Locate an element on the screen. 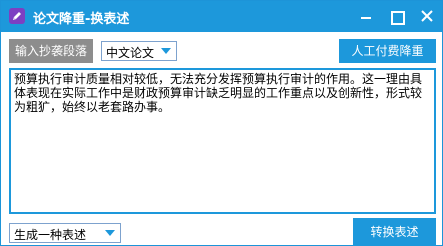 This screenshot has width=443, height=246. output-mode-select: 生成一种表述 is located at coordinates (65, 233).